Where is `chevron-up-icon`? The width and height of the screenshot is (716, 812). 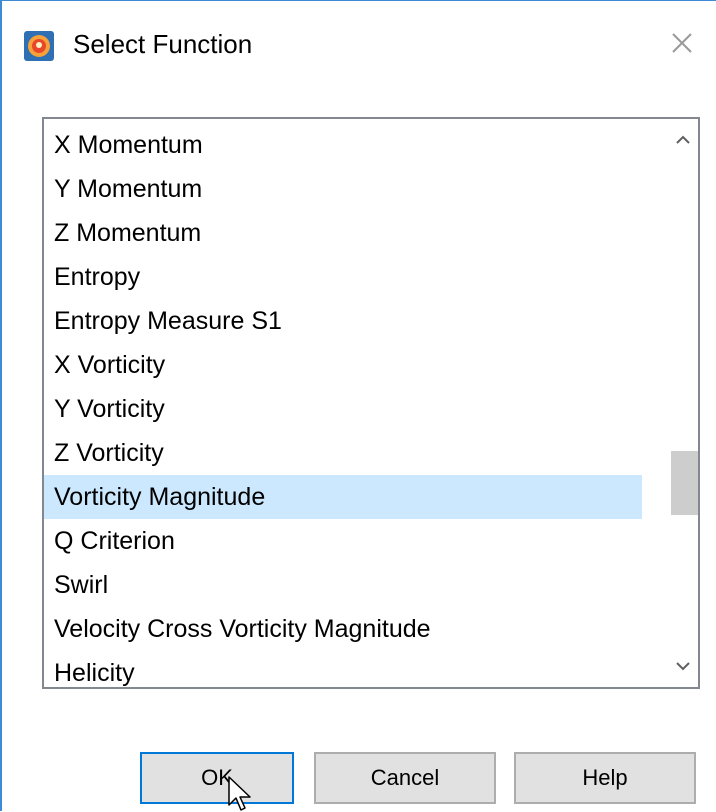 chevron-up-icon is located at coordinates (683, 139).